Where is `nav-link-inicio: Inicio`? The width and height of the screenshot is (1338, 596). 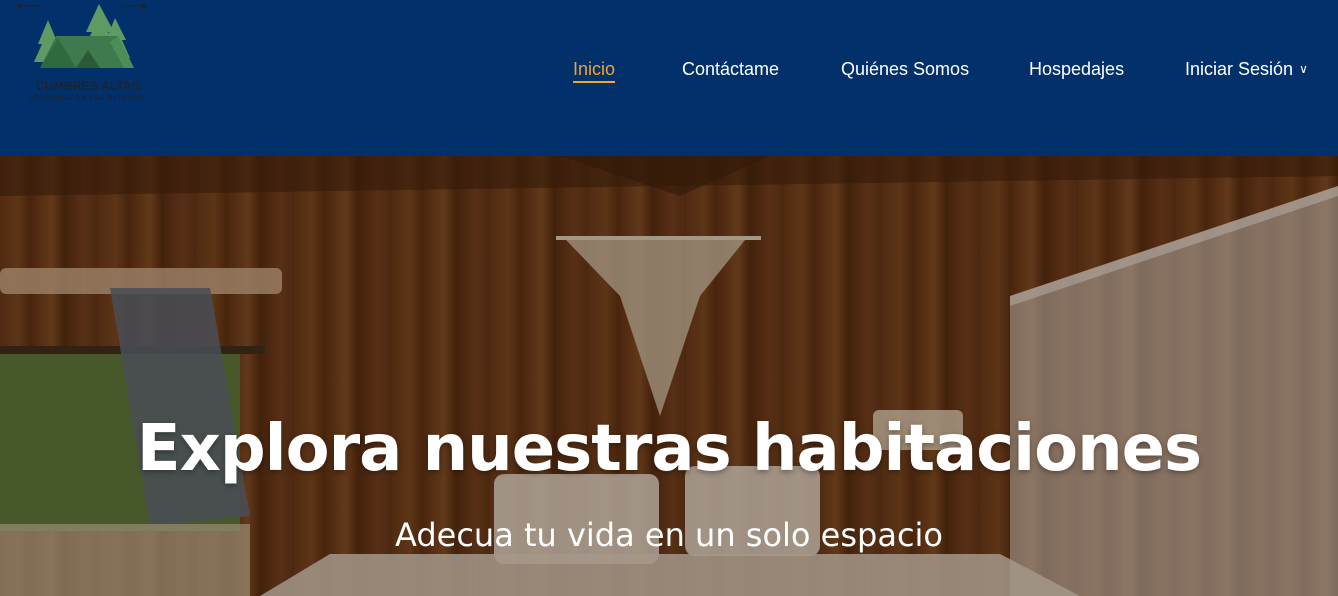
nav-link-inicio: Inicio is located at coordinates (594, 70).